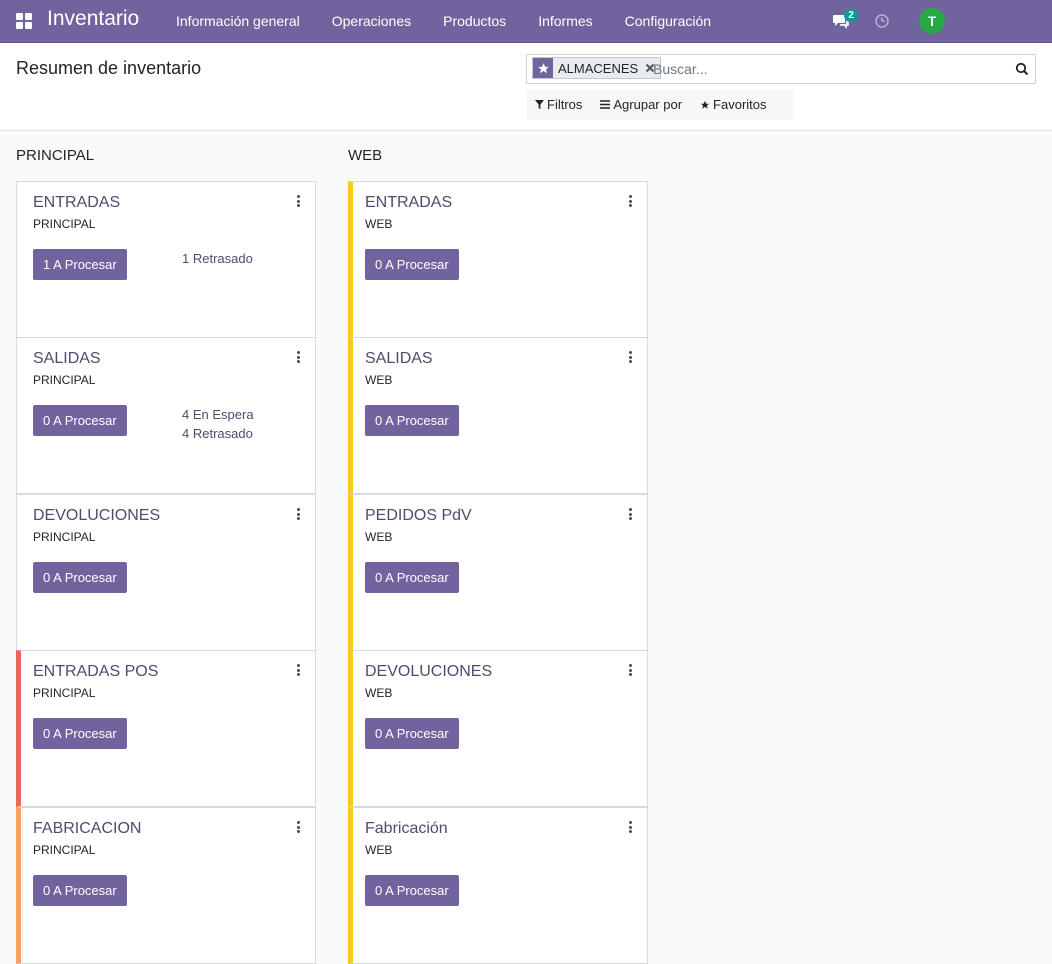 Image resolution: width=1052 pixels, height=964 pixels. Describe the element at coordinates (668, 21) in the screenshot. I see `menu-item-configuracion: Configuración` at that location.